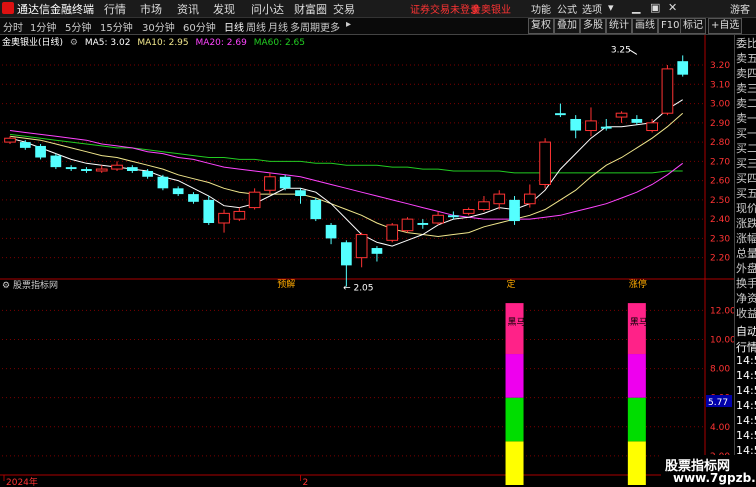 This screenshot has height=487, width=756. Describe the element at coordinates (256, 26) in the screenshot. I see `period-weekly: 周线` at that location.